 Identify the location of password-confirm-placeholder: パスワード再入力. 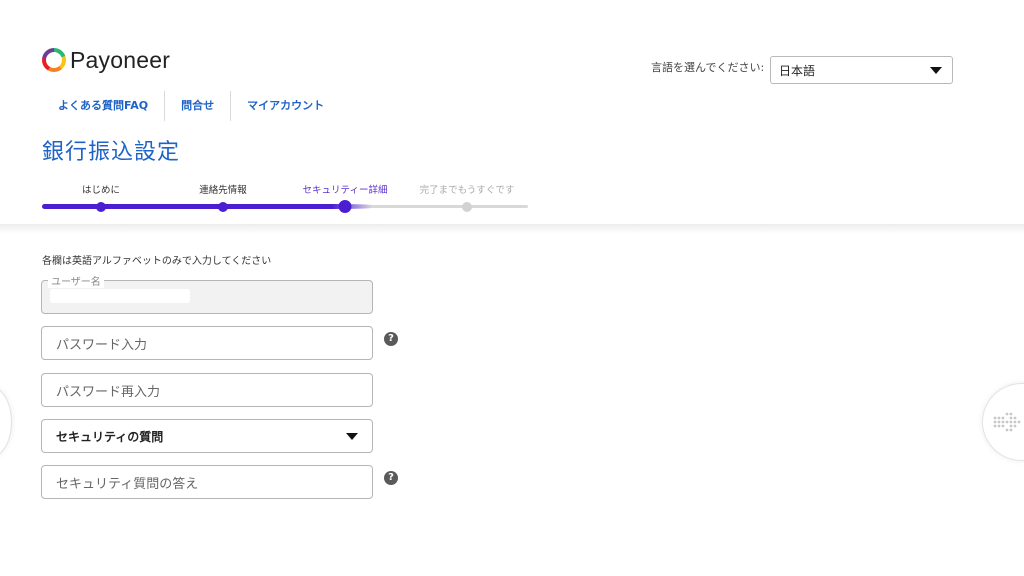
(108, 392).